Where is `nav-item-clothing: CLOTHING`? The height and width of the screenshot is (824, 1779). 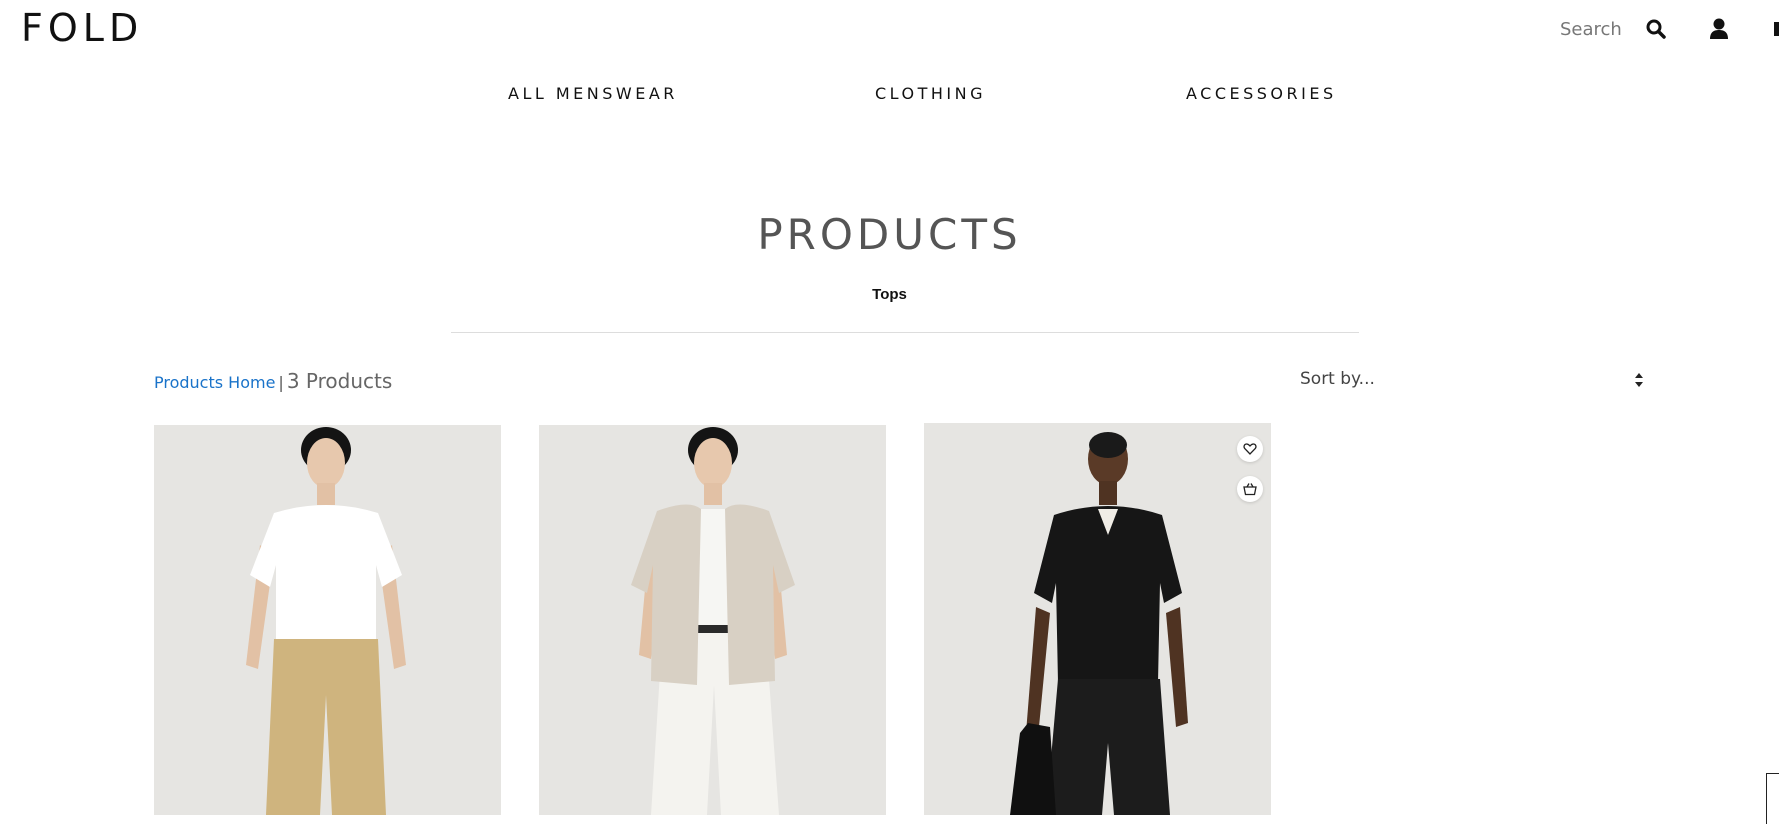 nav-item-clothing: CLOTHING is located at coordinates (930, 93).